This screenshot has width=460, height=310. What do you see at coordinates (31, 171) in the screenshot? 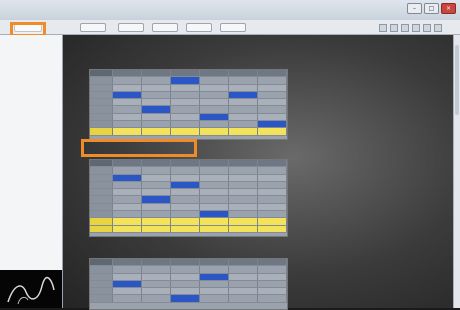
I see `navigation-panel` at bounding box center [31, 171].